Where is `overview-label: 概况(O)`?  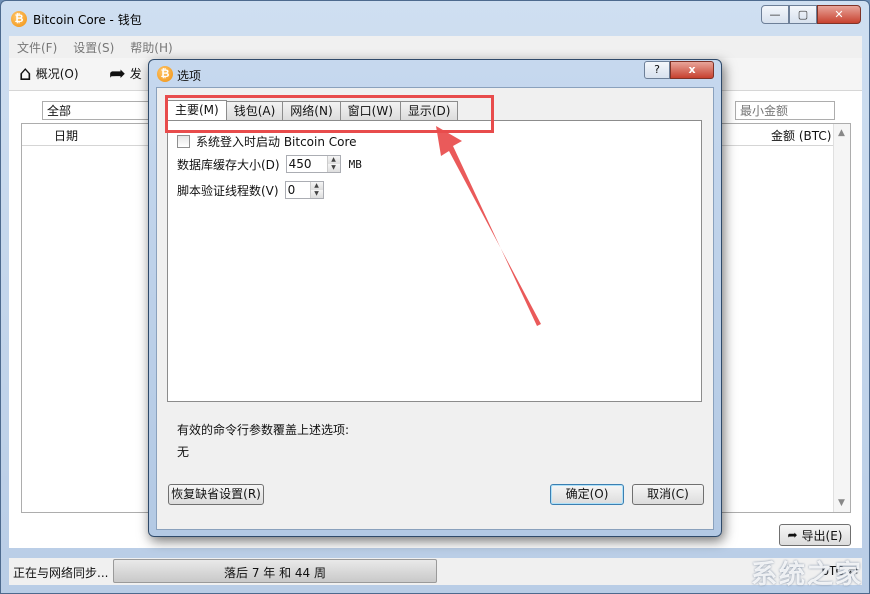
overview-label: 概况(O) is located at coordinates (57, 73).